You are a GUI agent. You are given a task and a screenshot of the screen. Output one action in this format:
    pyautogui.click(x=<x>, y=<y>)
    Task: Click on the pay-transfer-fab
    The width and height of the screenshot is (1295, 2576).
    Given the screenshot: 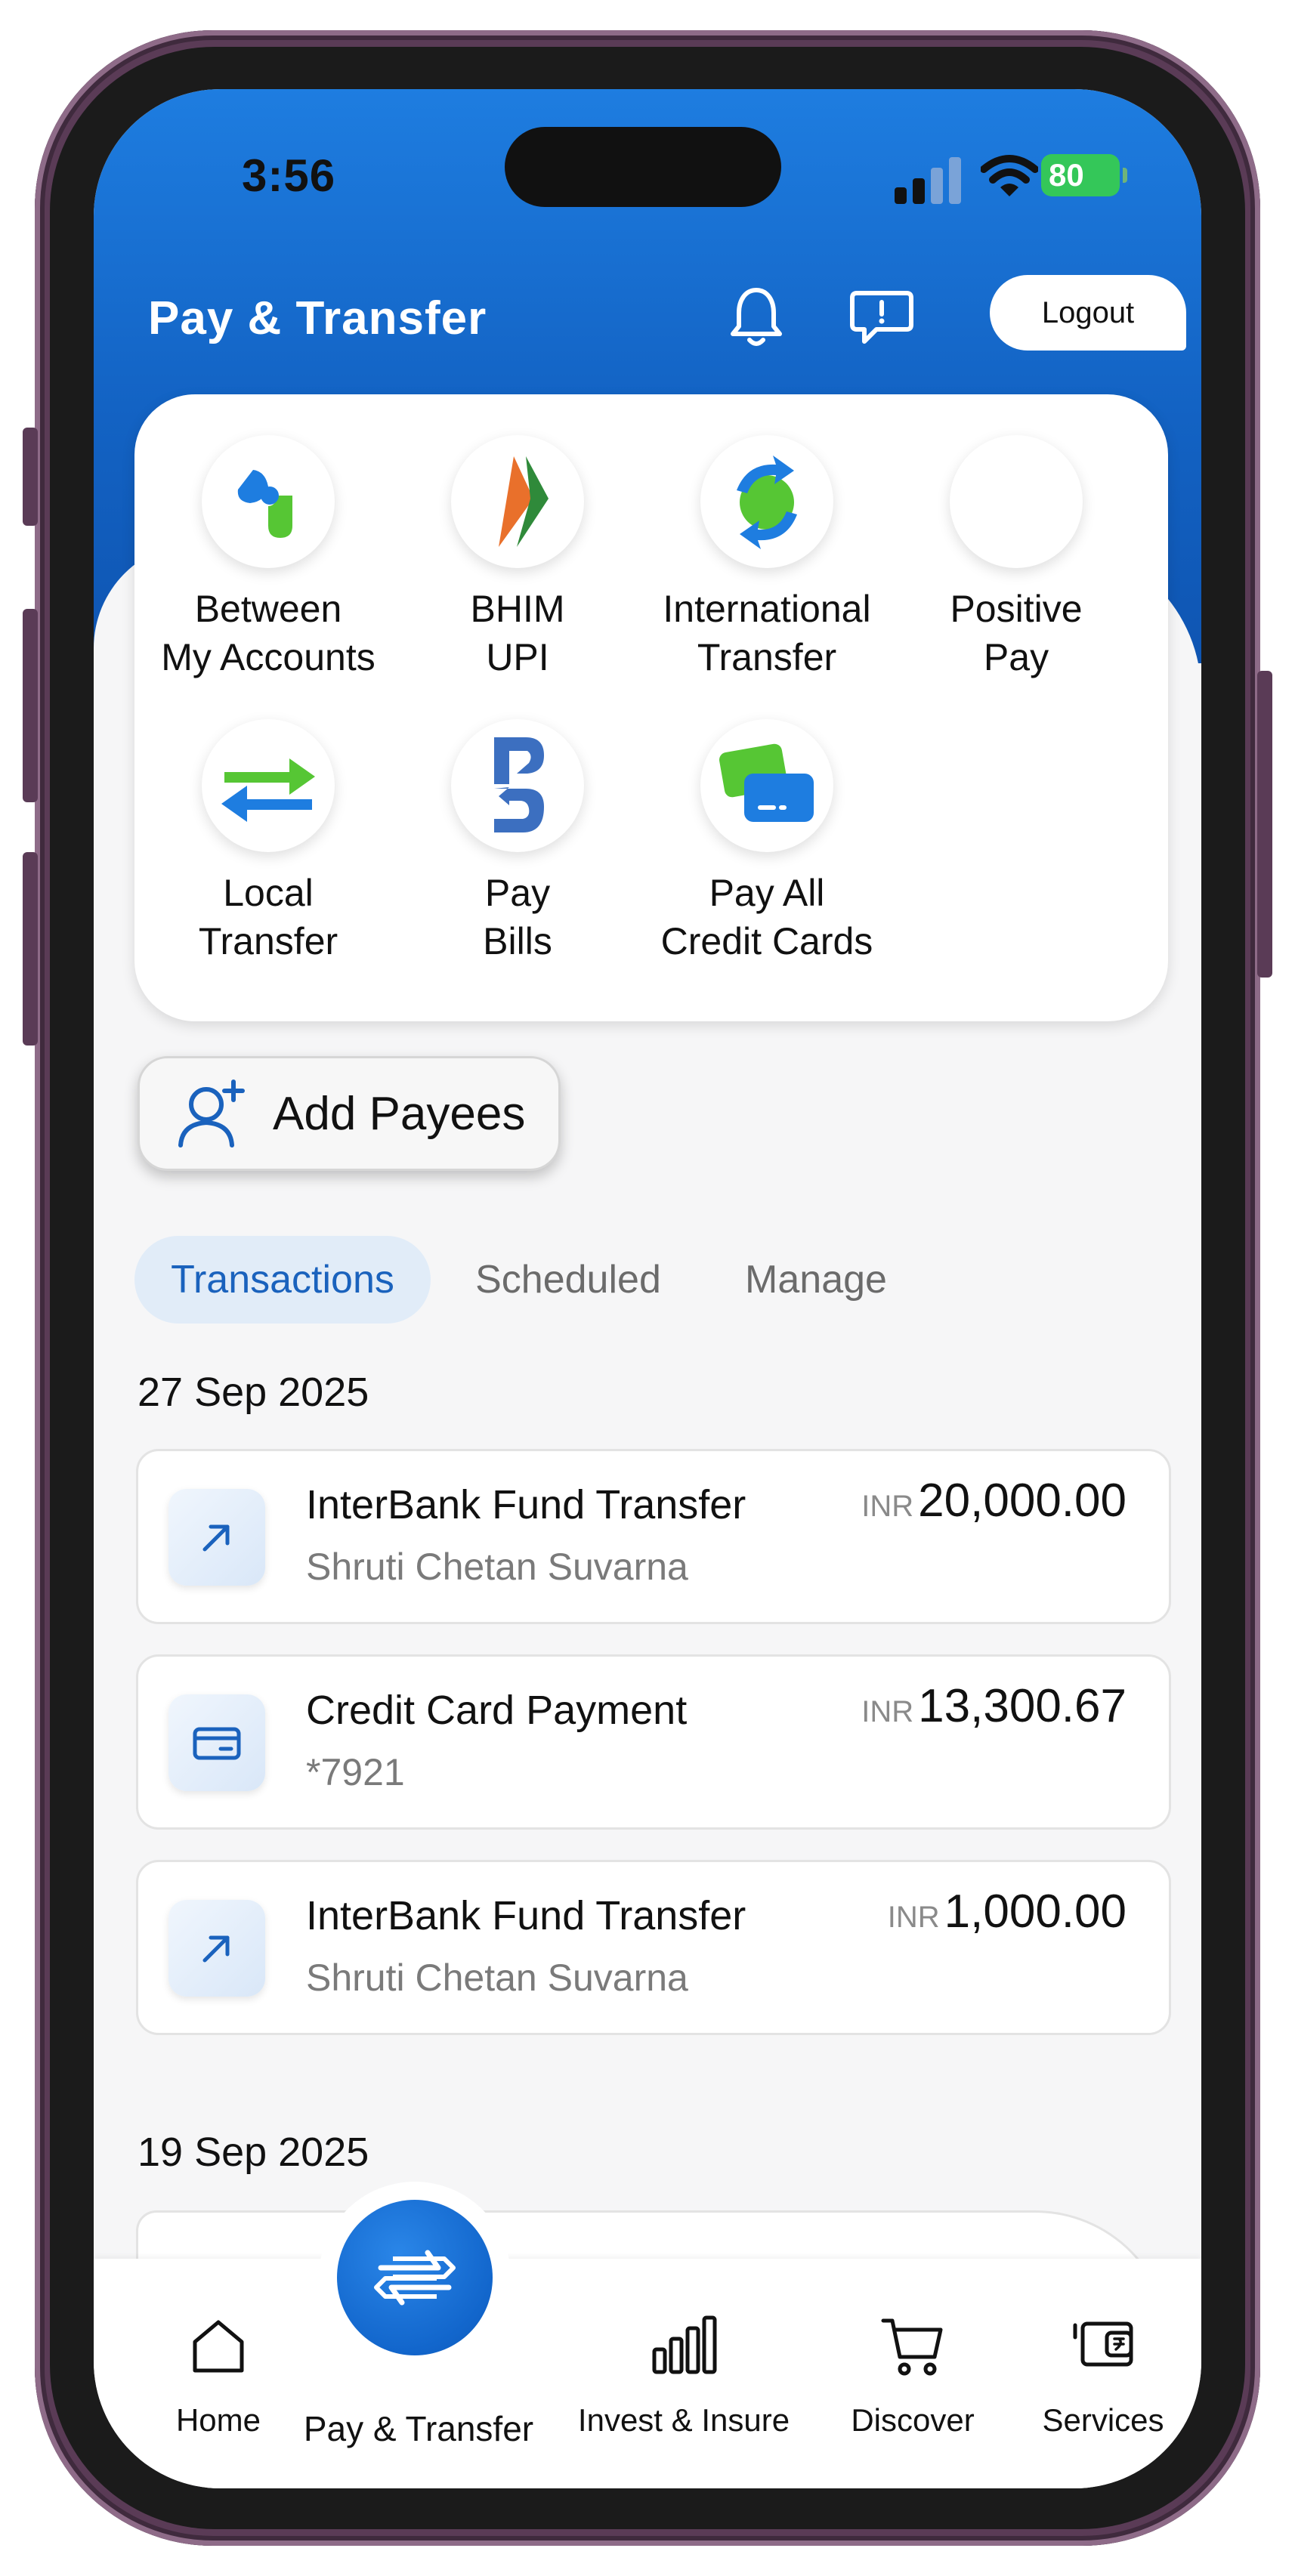 What is the action you would take?
    pyautogui.click(x=415, y=2277)
    